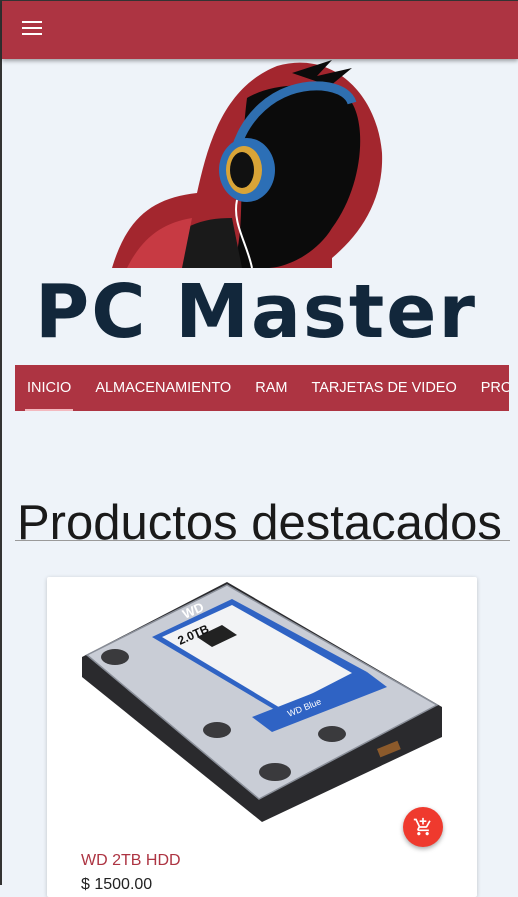  I want to click on section-divider, so click(262, 540).